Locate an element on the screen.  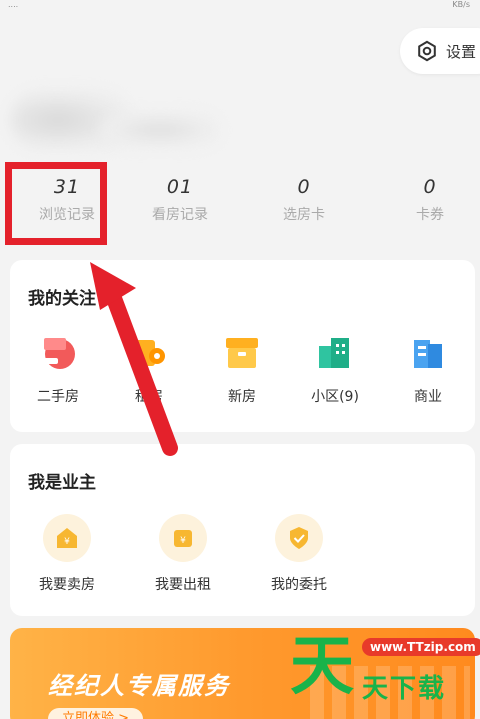
follow-item-new: 新房 is located at coordinates (242, 370).